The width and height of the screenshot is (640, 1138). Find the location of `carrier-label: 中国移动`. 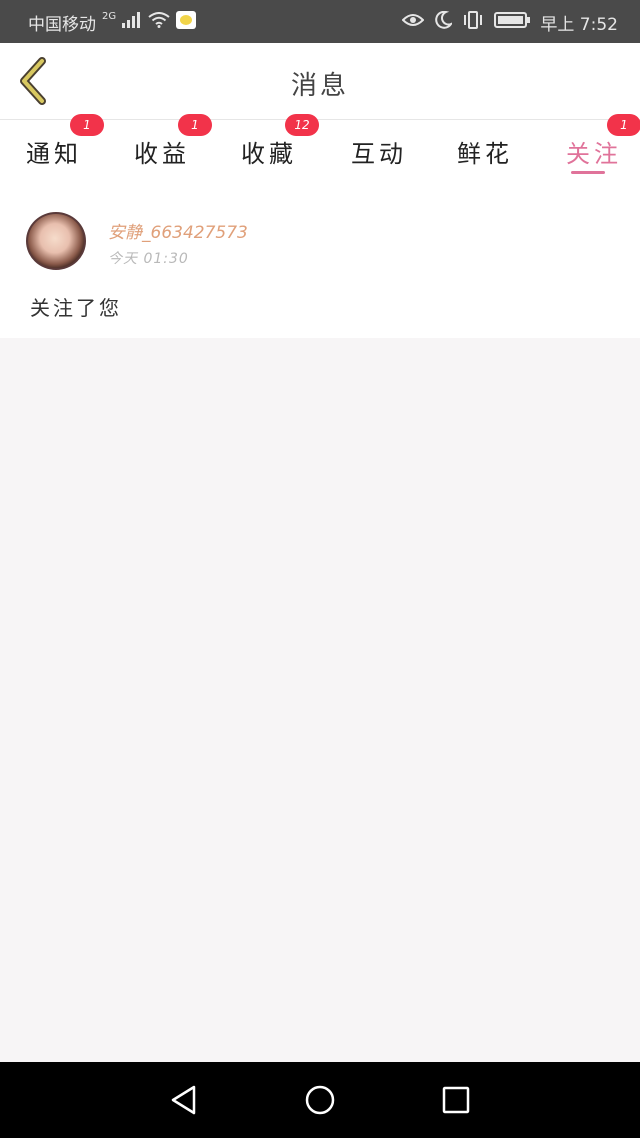

carrier-label: 中国移动 is located at coordinates (62, 25).